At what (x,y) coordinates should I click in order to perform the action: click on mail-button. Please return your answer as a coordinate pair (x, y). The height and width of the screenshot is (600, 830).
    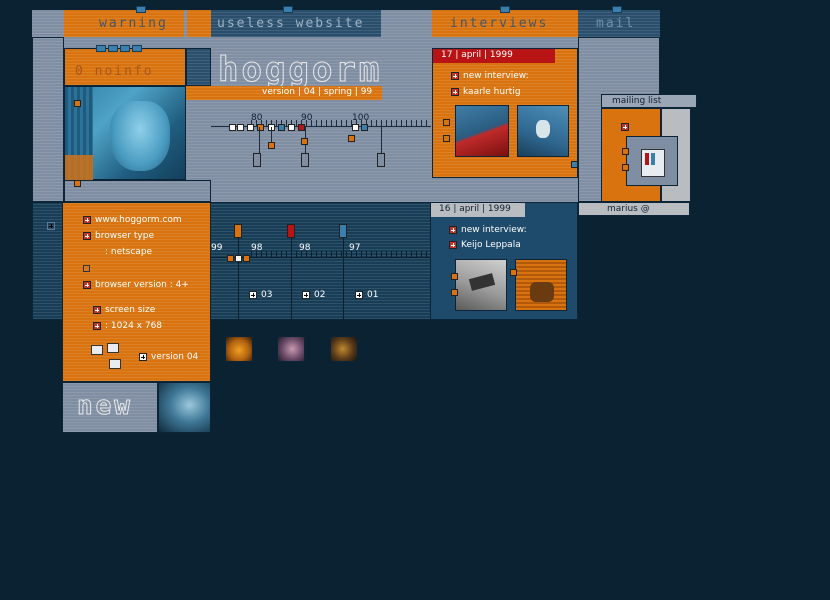
    Looking at the image, I should click on (652, 161).